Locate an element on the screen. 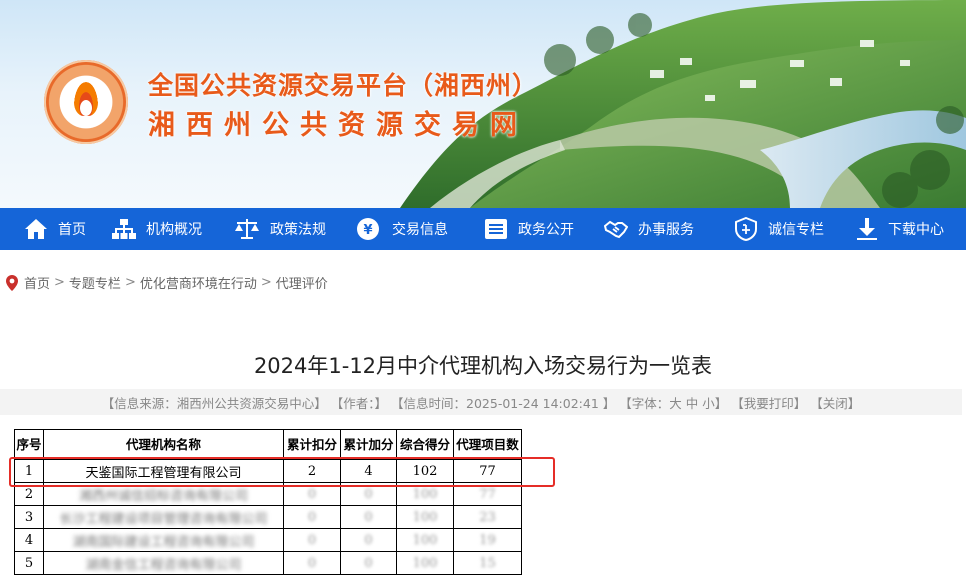 This screenshot has width=966, height=583. document-icon is located at coordinates (496, 229).